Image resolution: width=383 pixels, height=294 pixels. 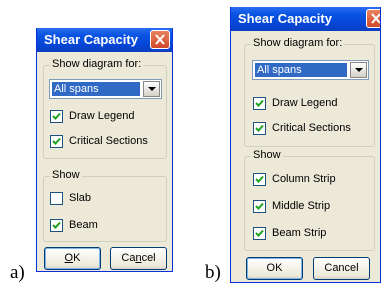 I want to click on show-group: Show Slab Beam, so click(x=105, y=205).